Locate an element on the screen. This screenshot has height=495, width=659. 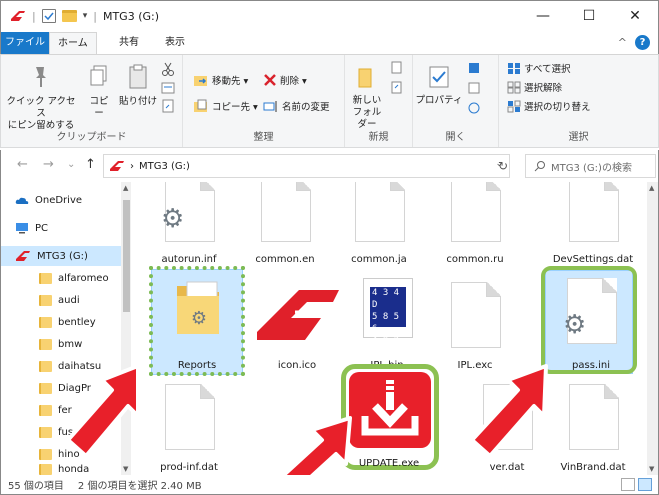
open-group: プロパティ 開く is located at coordinates (456, 101).